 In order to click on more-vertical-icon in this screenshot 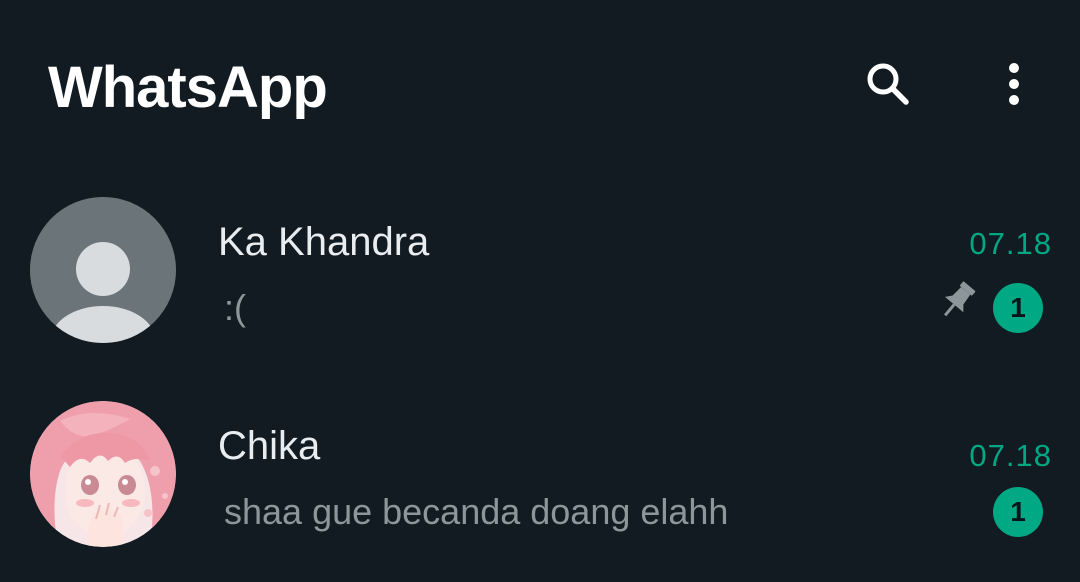, I will do `click(1014, 84)`.